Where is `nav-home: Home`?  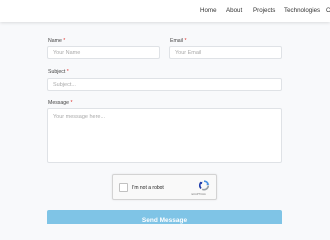
nav-home: Home is located at coordinates (208, 10).